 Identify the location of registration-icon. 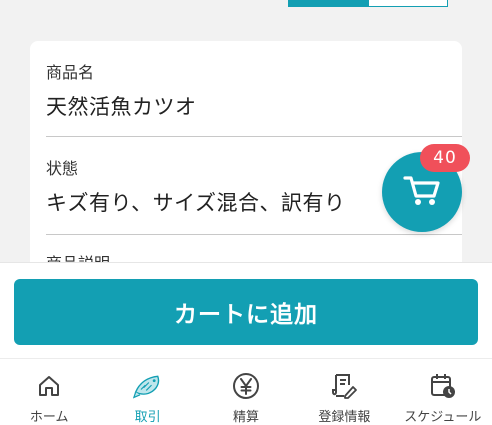
(344, 386).